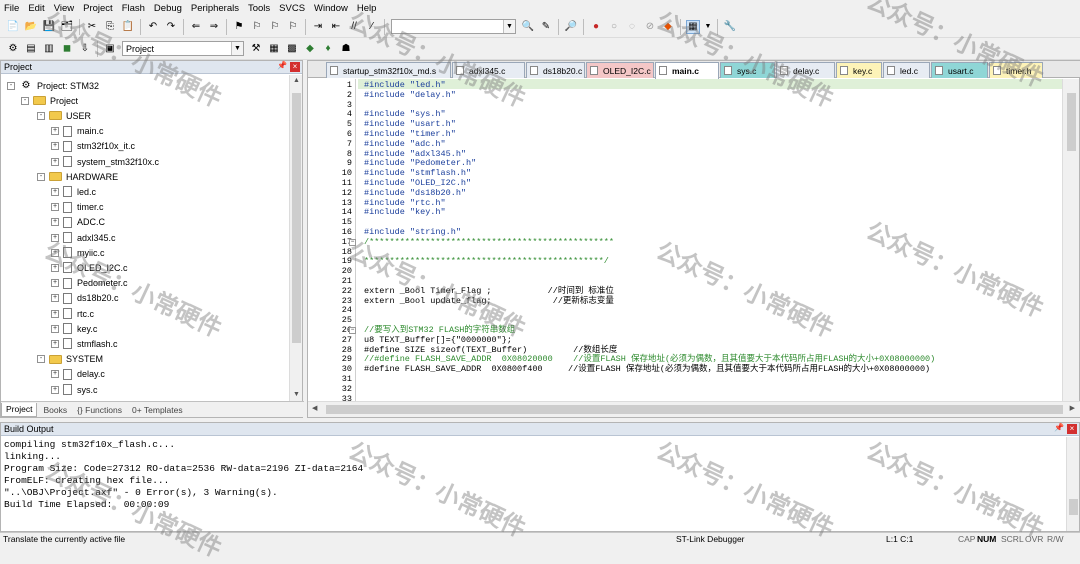  What do you see at coordinates (64, 115) in the screenshot?
I see `tree-item-folder: - USER` at bounding box center [64, 115].